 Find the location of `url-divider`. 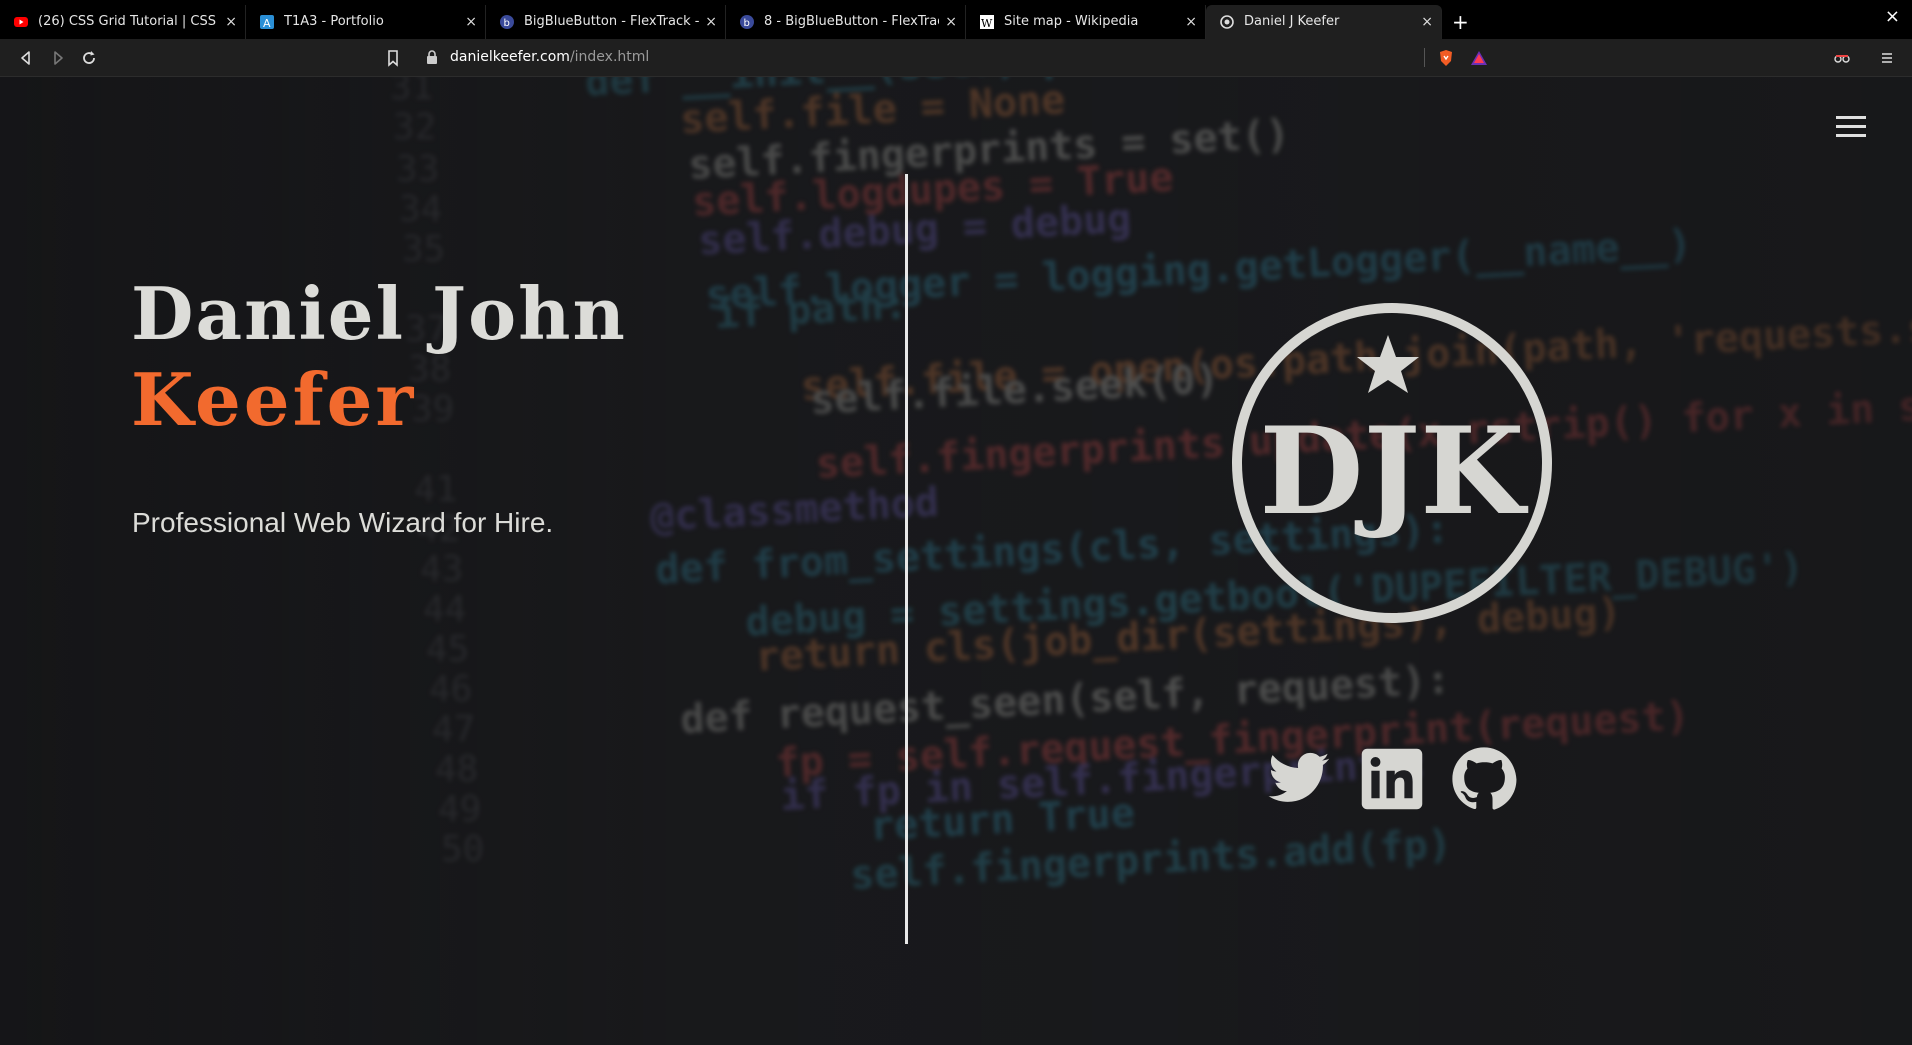

url-divider is located at coordinates (1424, 57).